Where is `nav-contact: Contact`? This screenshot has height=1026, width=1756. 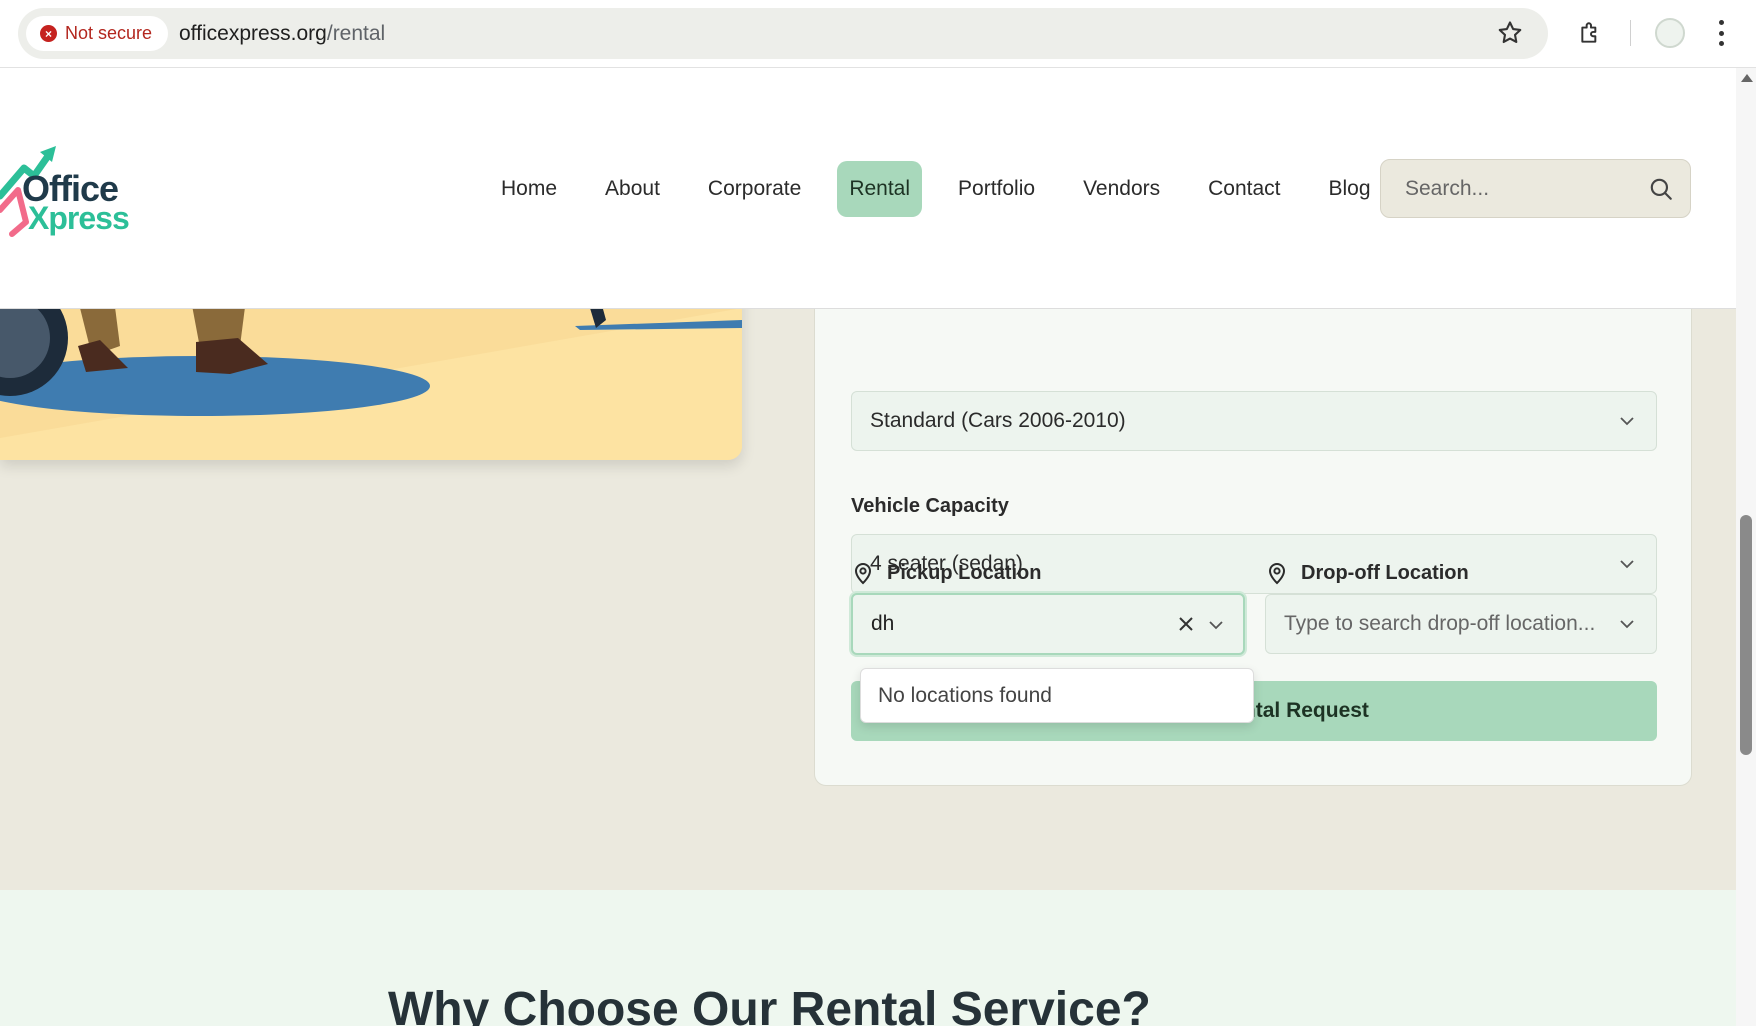
nav-contact: Contact is located at coordinates (1244, 189).